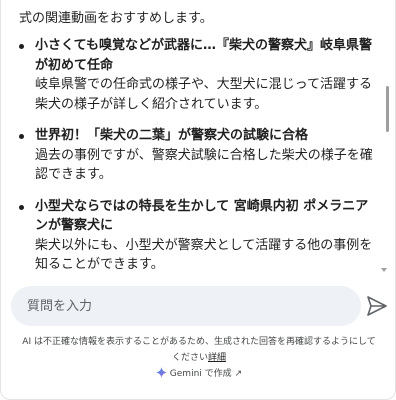 The height and width of the screenshot is (400, 396). What do you see at coordinates (217, 358) in the screenshot?
I see `details-link: 詳細` at bounding box center [217, 358].